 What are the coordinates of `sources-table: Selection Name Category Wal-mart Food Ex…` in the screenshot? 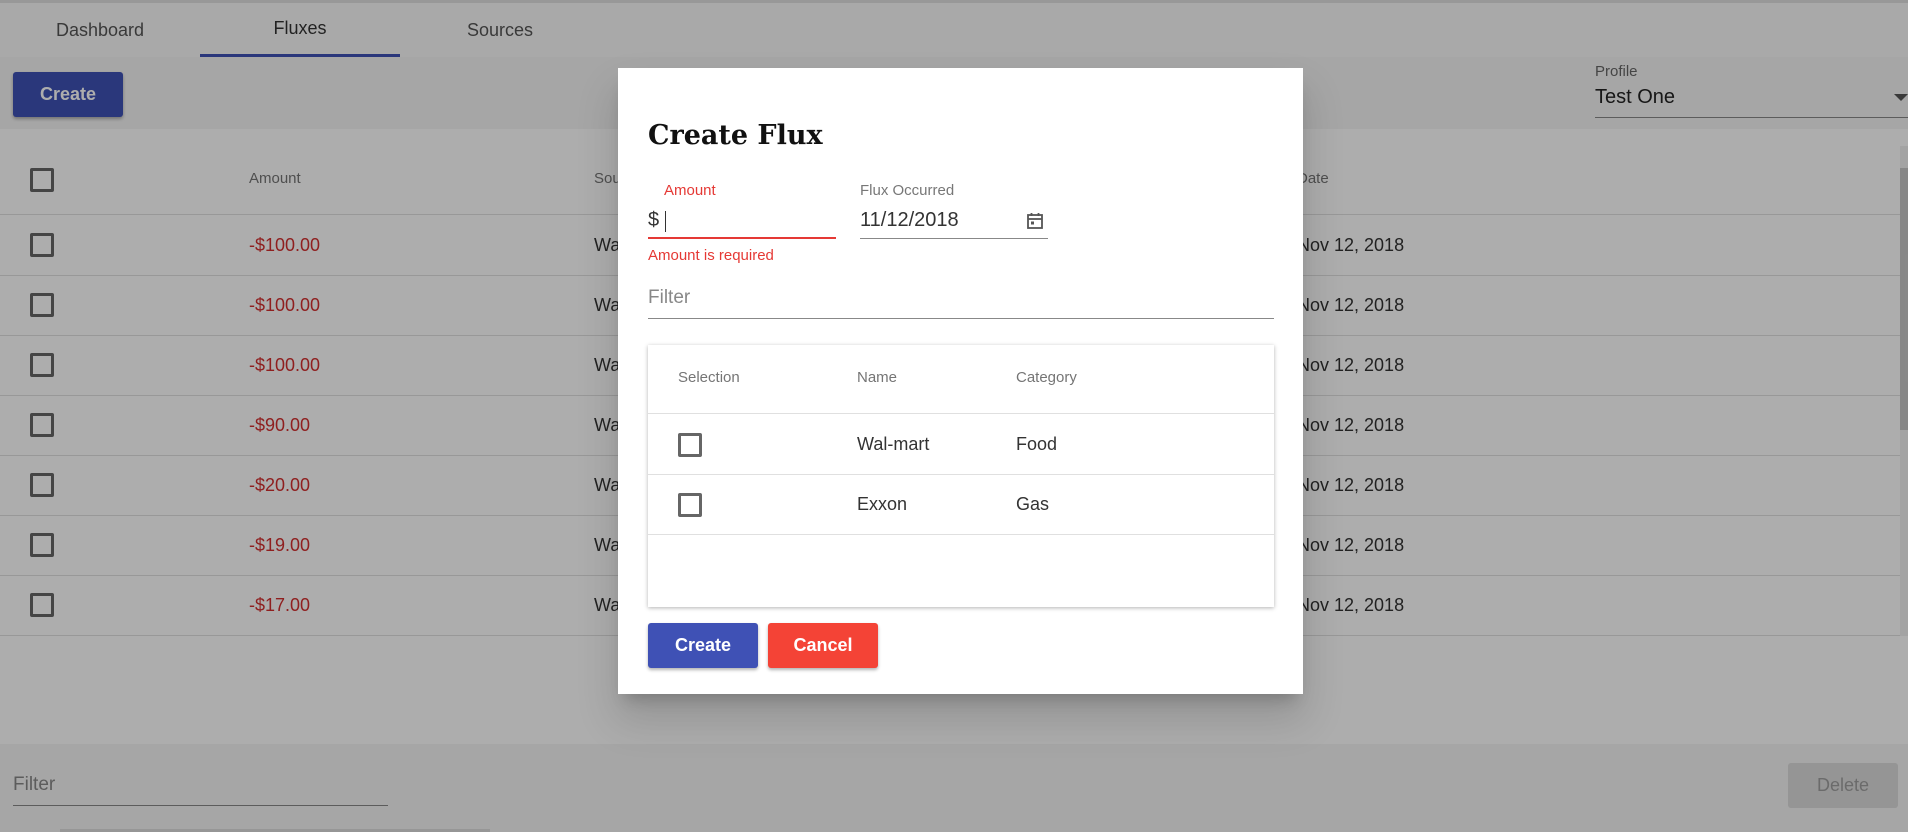 It's located at (961, 476).